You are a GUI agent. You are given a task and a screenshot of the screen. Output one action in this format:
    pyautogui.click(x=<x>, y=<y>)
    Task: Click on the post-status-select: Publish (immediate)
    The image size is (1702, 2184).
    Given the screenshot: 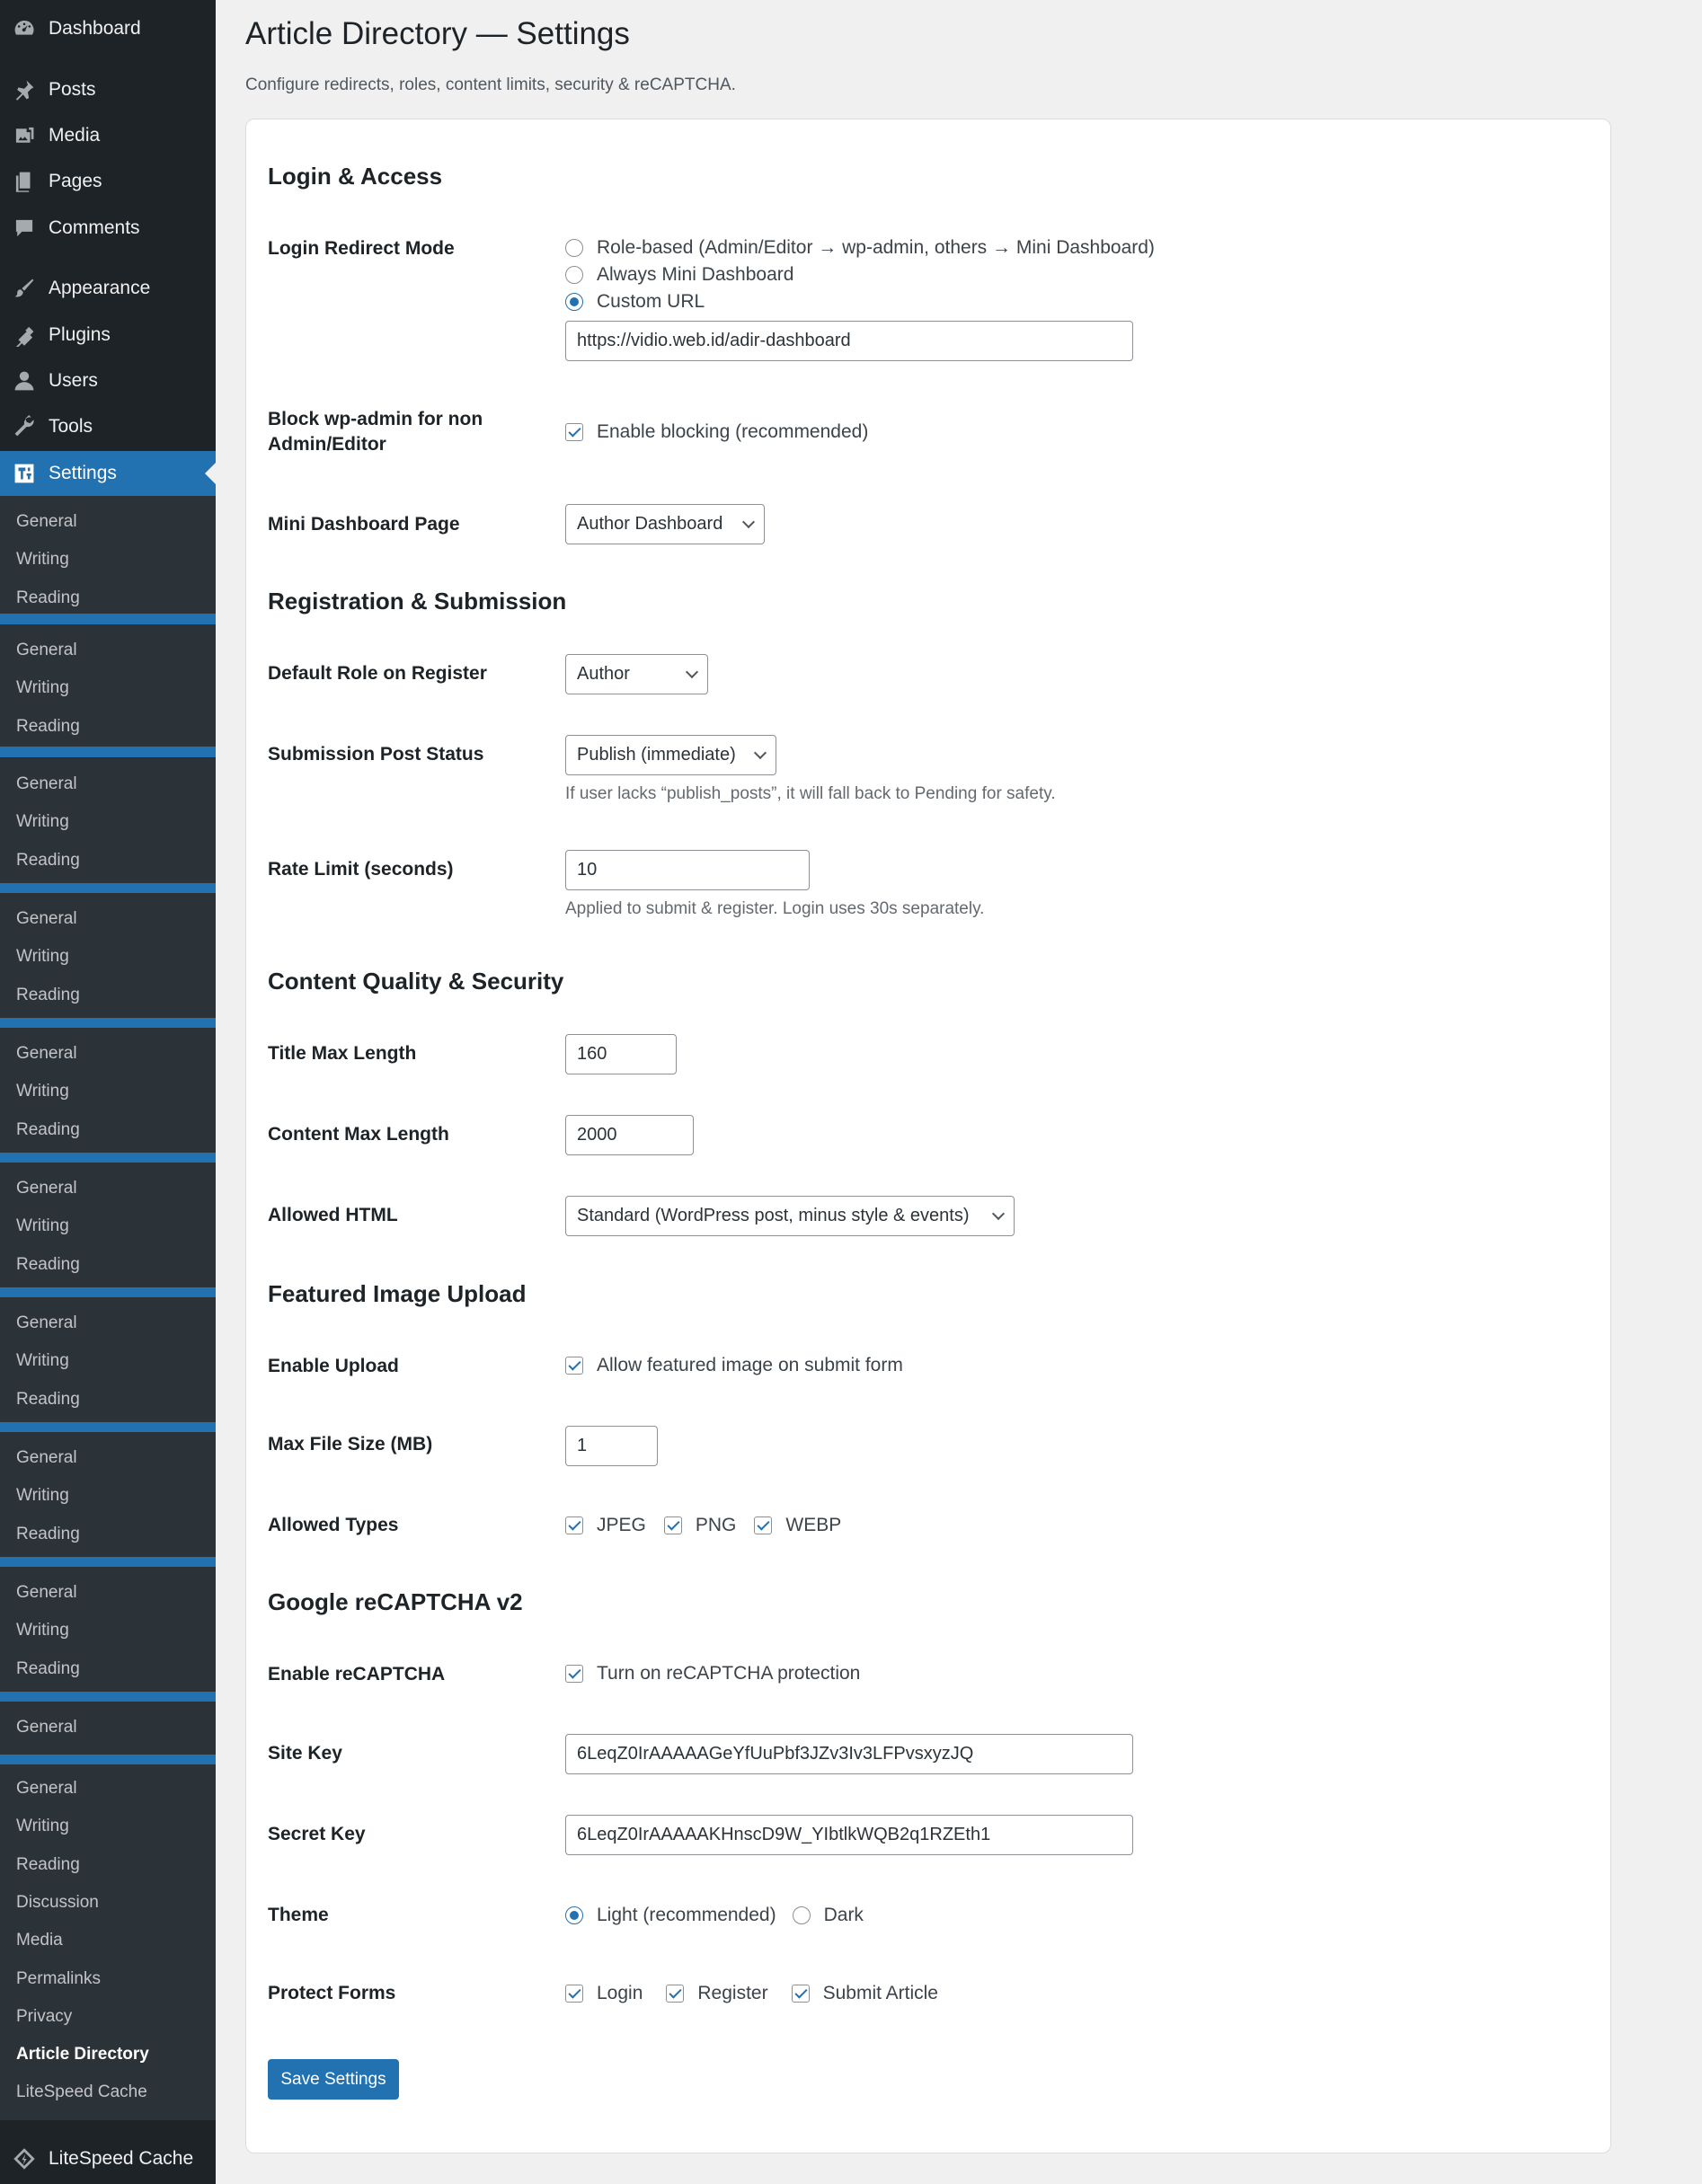 What is the action you would take?
    pyautogui.click(x=670, y=755)
    